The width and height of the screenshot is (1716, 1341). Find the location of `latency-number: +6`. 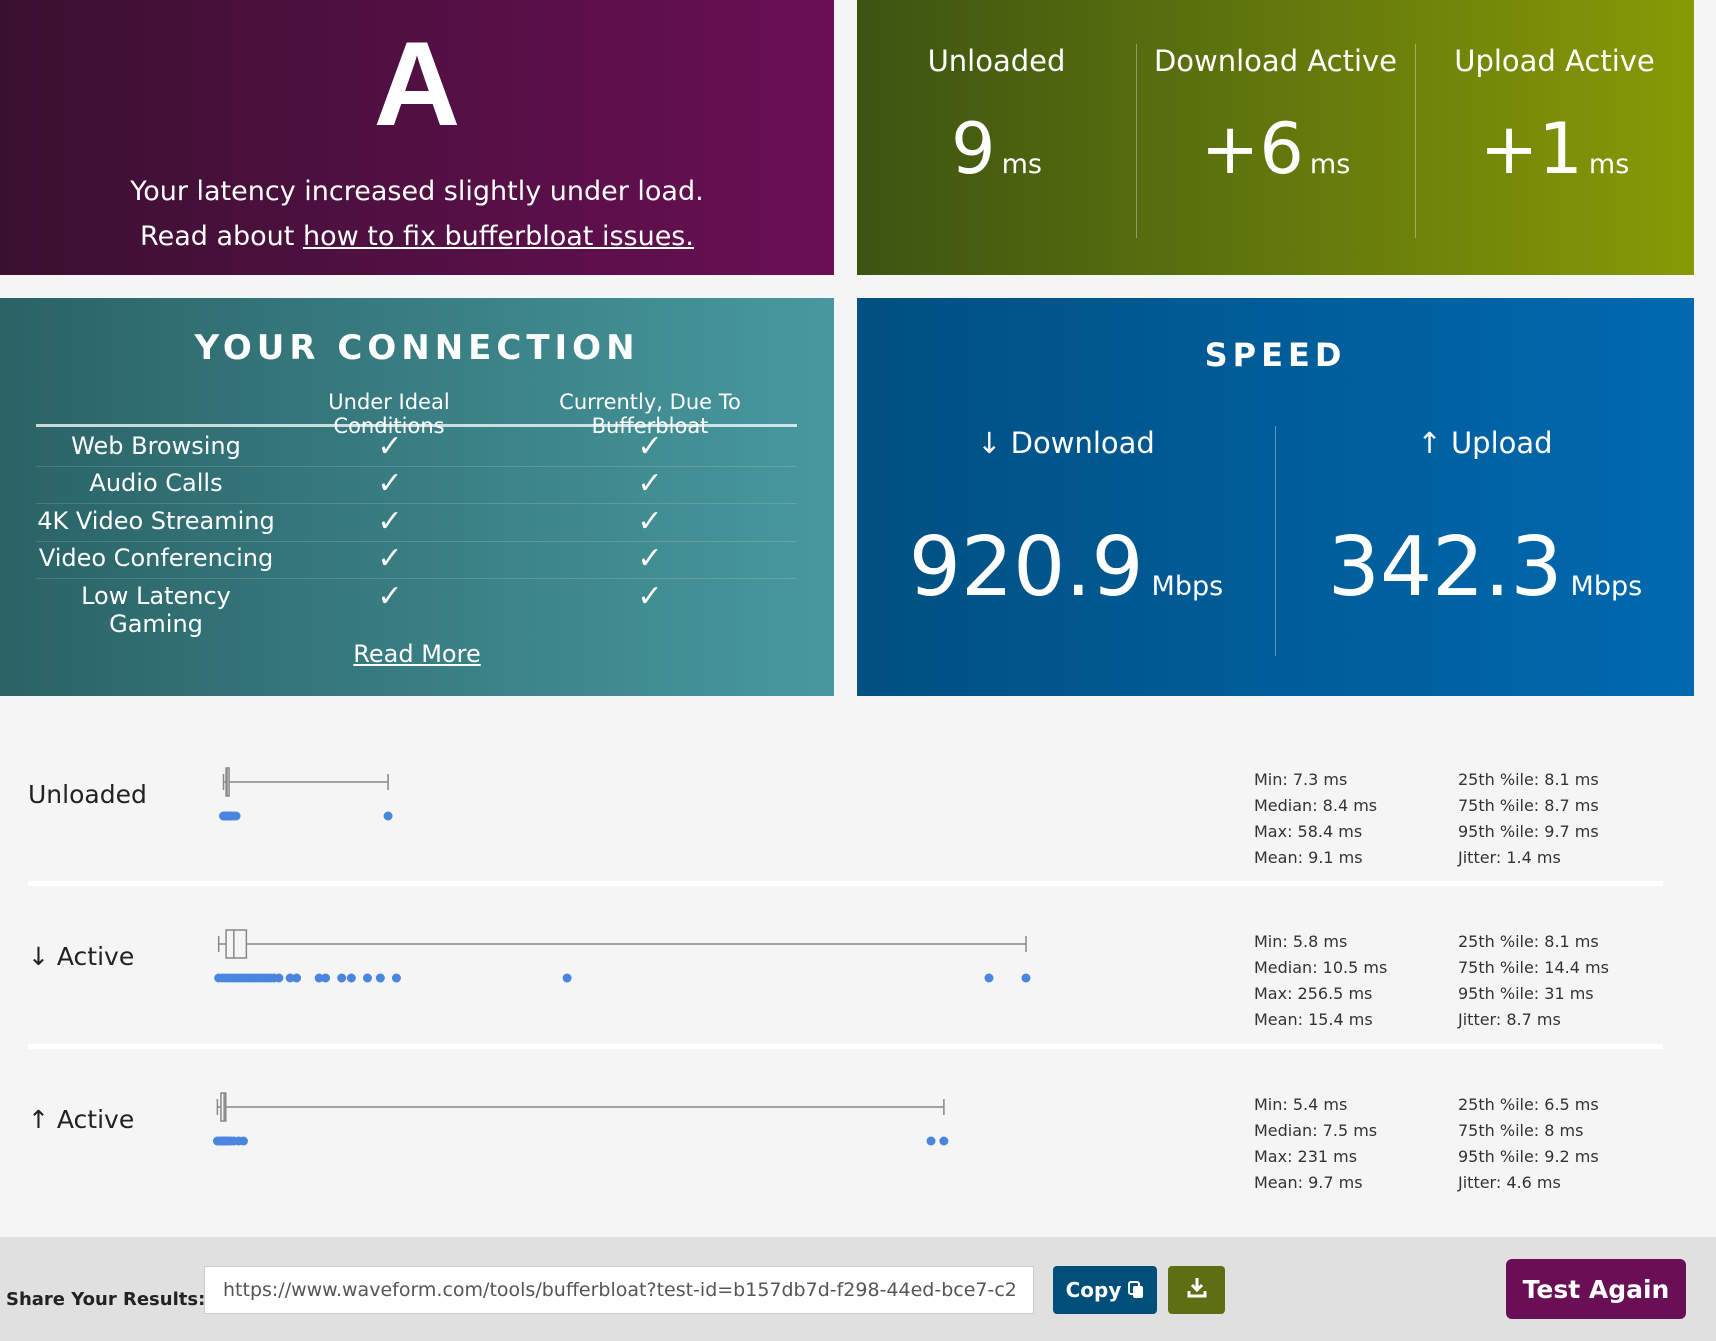

latency-number: +6 is located at coordinates (1252, 149).